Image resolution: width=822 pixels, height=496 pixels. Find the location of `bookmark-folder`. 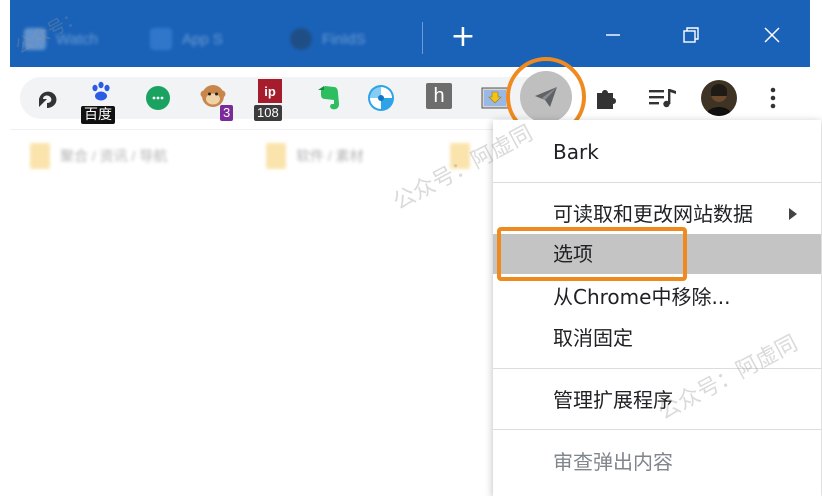

bookmark-folder is located at coordinates (460, 156).